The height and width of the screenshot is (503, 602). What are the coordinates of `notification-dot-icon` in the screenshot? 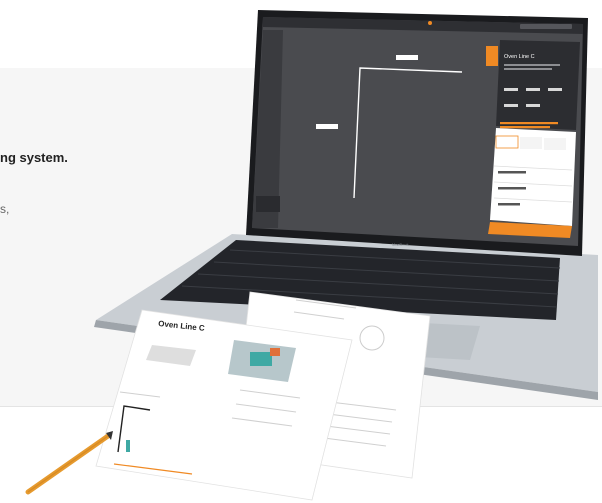 It's located at (430, 23).